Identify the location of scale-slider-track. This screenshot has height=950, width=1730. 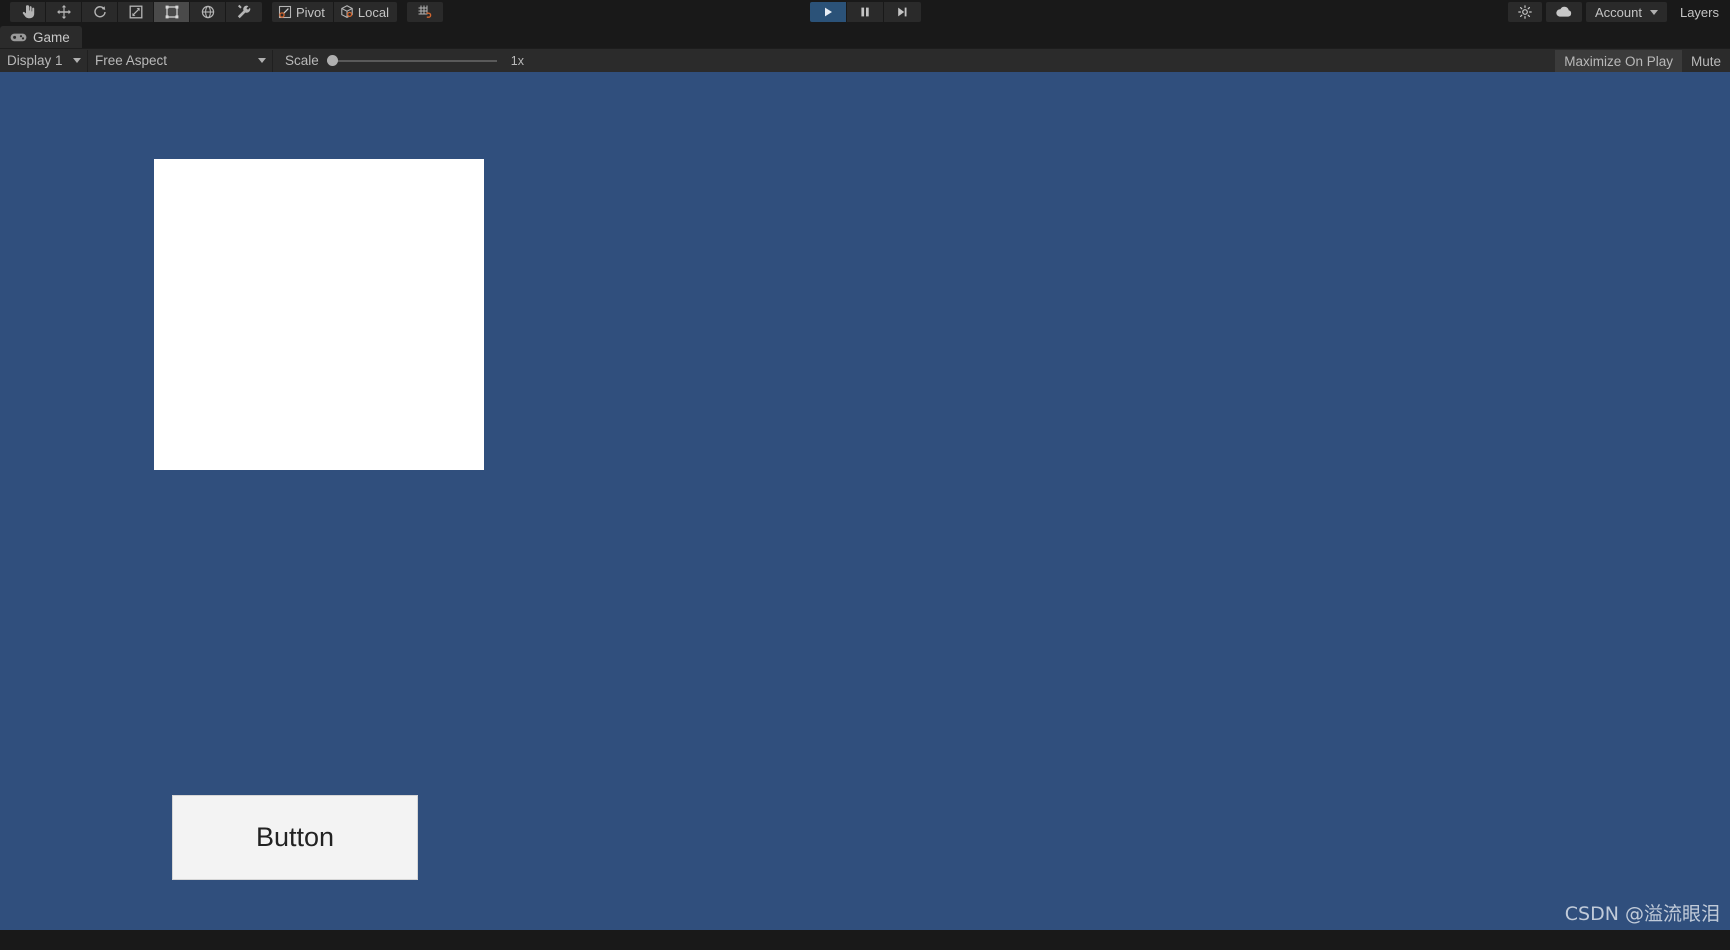
(411, 60).